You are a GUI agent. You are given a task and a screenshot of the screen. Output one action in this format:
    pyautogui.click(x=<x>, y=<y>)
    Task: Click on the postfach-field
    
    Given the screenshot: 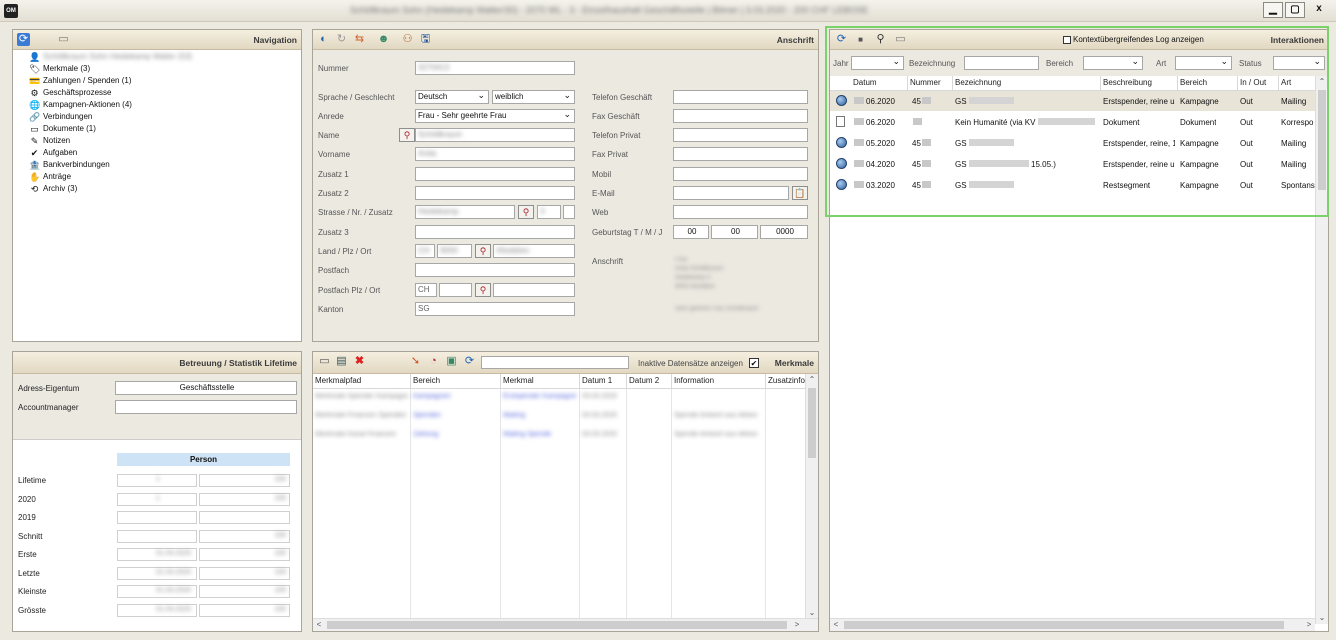 What is the action you would take?
    pyautogui.click(x=495, y=270)
    